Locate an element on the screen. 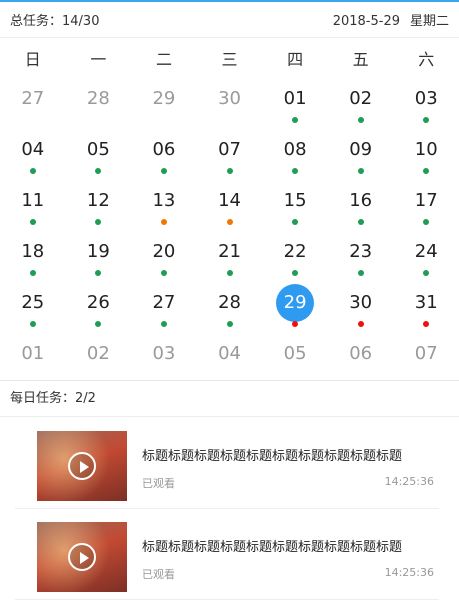  calendar-day: 08 is located at coordinates (295, 154).